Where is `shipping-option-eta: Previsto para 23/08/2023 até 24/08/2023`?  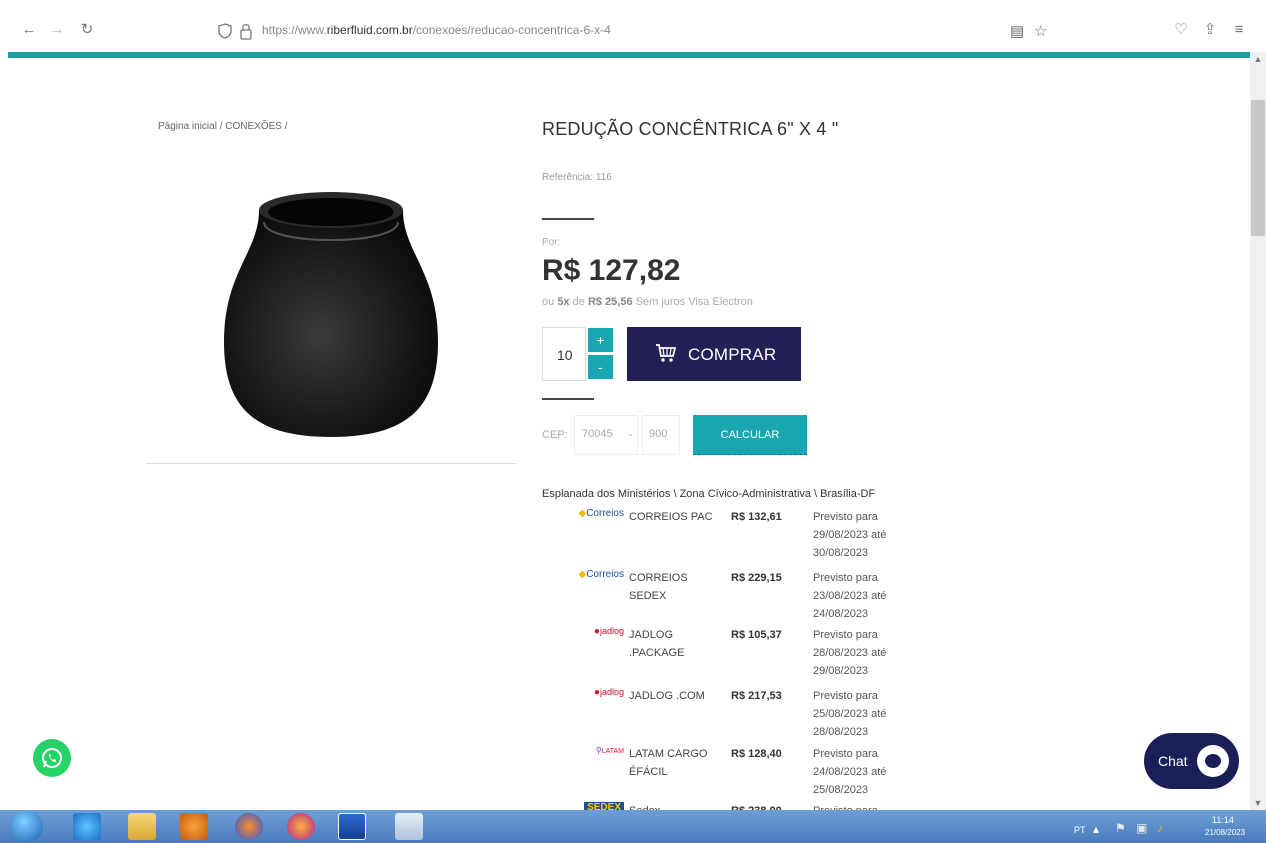
shipping-option-eta: Previsto para 23/08/2023 até 24/08/2023 is located at coordinates (850, 596).